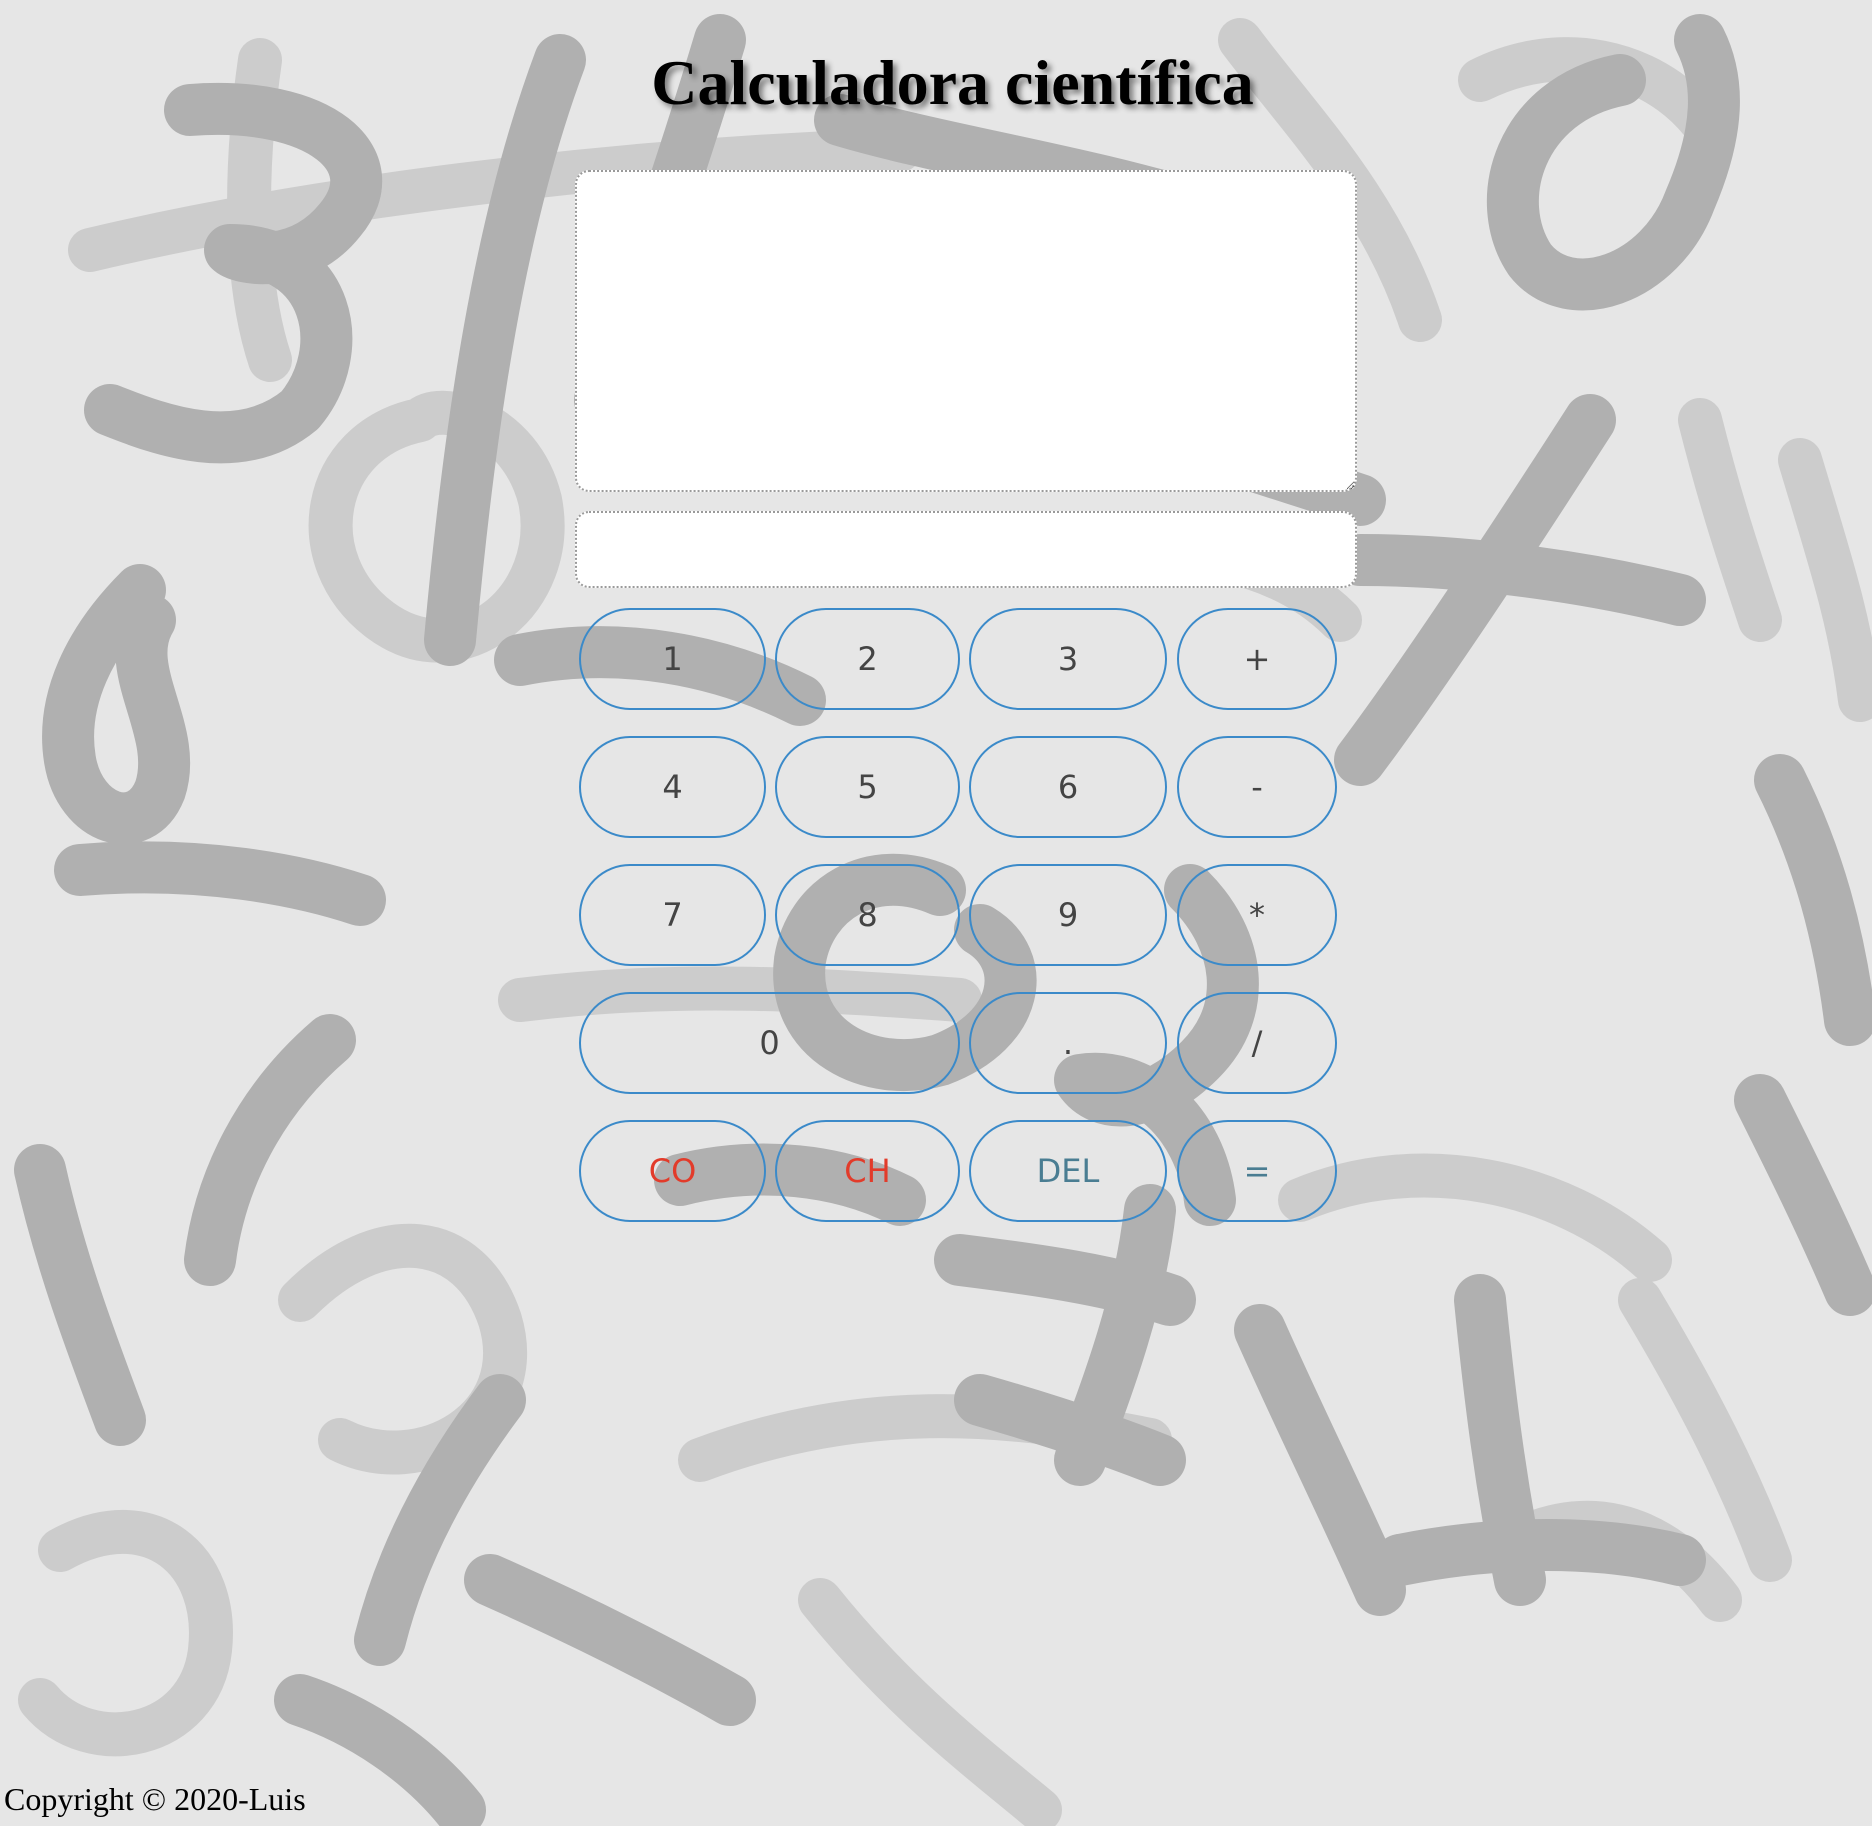 The image size is (1872, 1826). Describe the element at coordinates (1068, 1171) in the screenshot. I see `key-del-button: DEL` at that location.